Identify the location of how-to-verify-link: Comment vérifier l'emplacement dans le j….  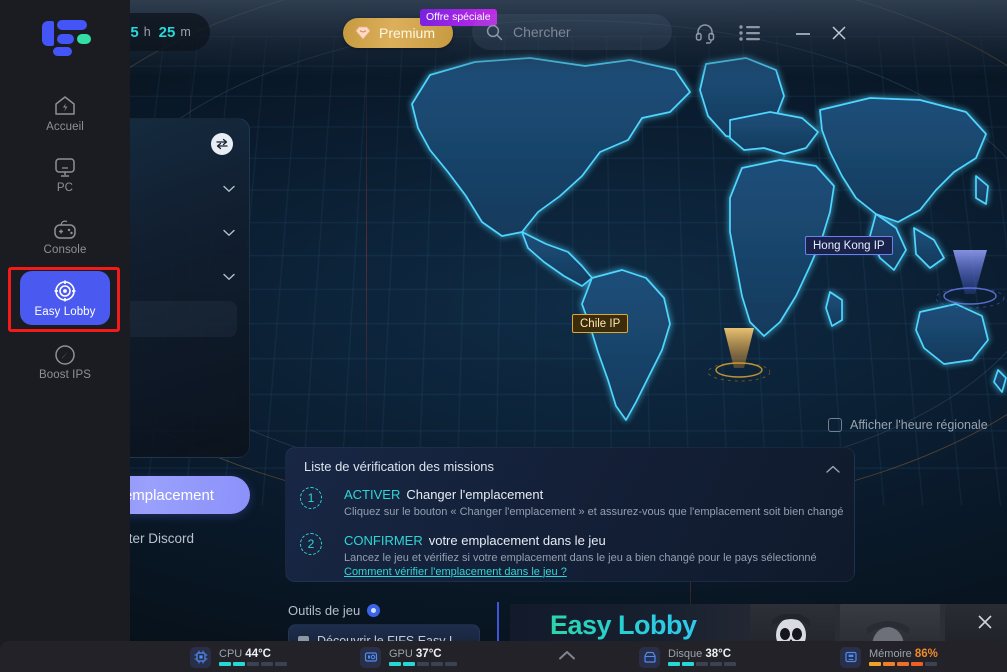
(455, 572).